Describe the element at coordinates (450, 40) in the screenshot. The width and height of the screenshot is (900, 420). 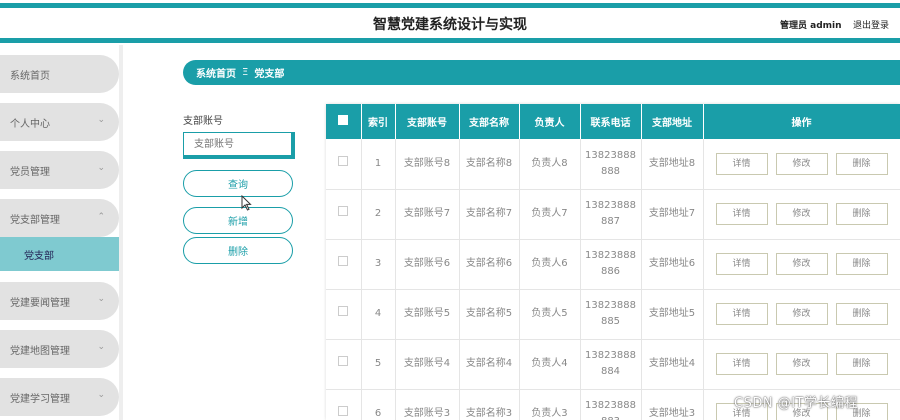
I see `header-stripe` at that location.